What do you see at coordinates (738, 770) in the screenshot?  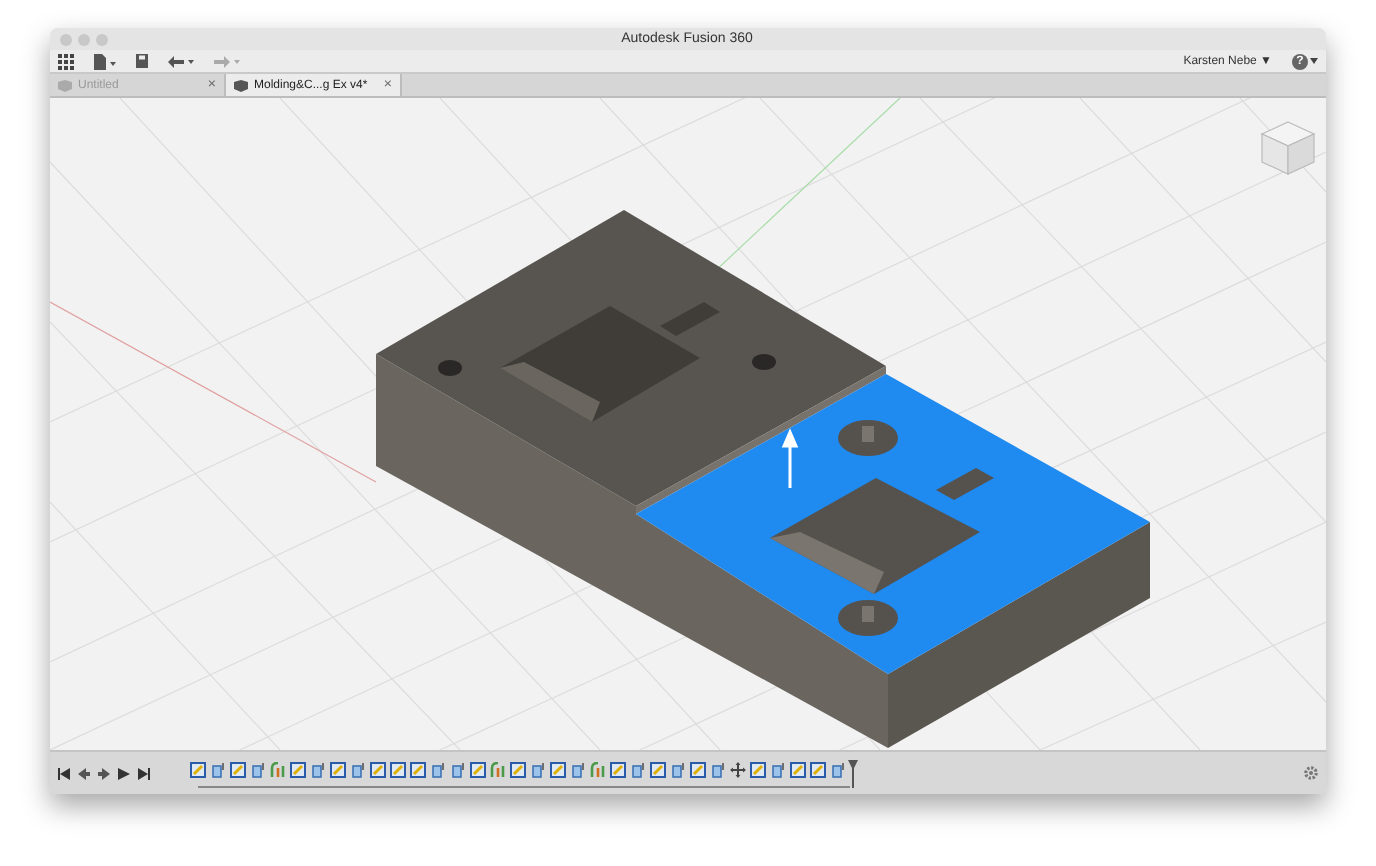 I see `move-icon` at bounding box center [738, 770].